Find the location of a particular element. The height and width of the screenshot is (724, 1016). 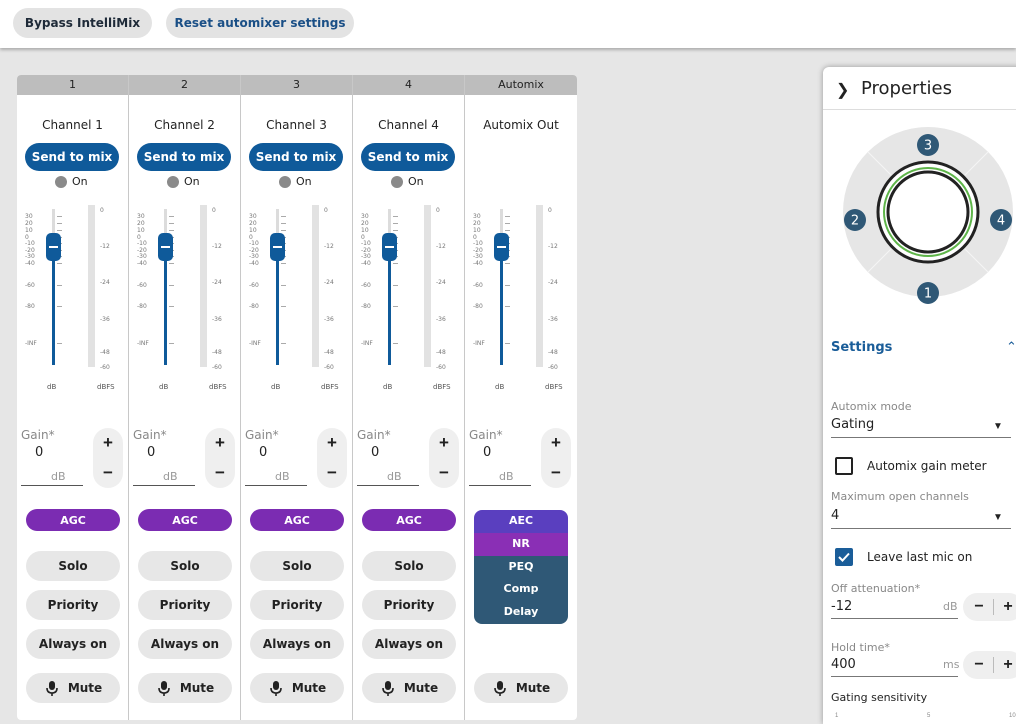

gating-sensitivity-slider: 1 5 10 is located at coordinates (923, 716).